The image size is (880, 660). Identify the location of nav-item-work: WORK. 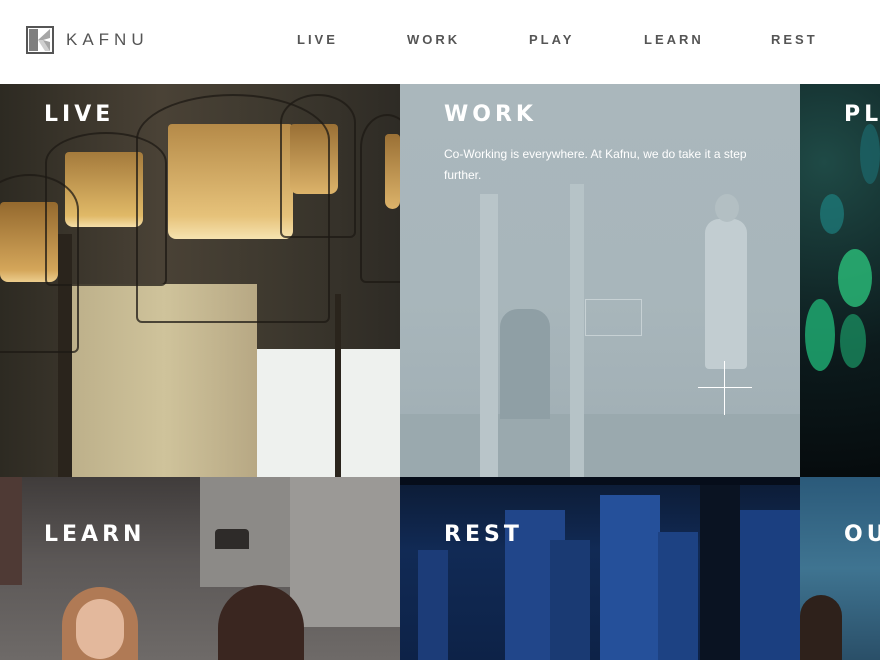
(433, 39).